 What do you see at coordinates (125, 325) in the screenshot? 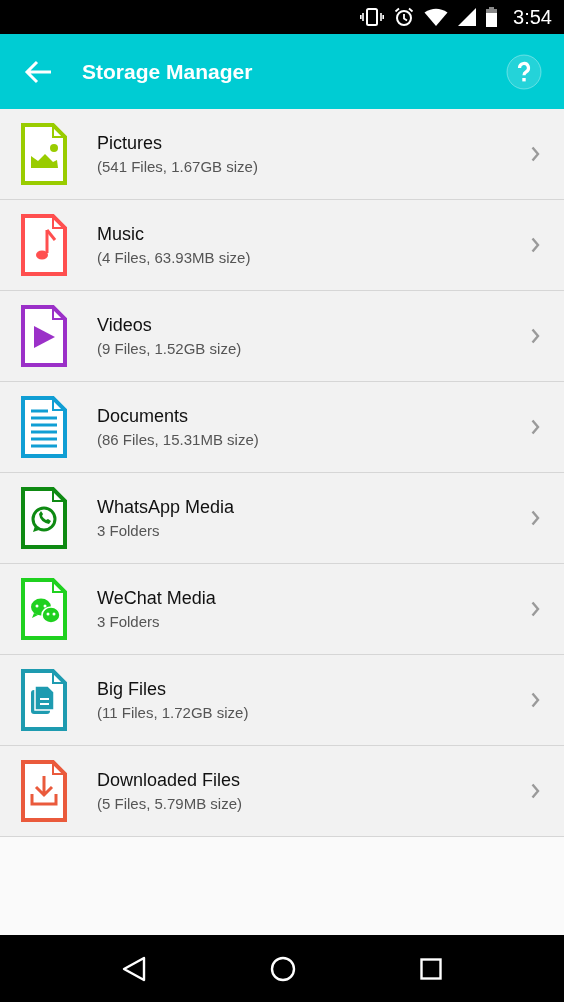
I see `category-name: Videos` at bounding box center [125, 325].